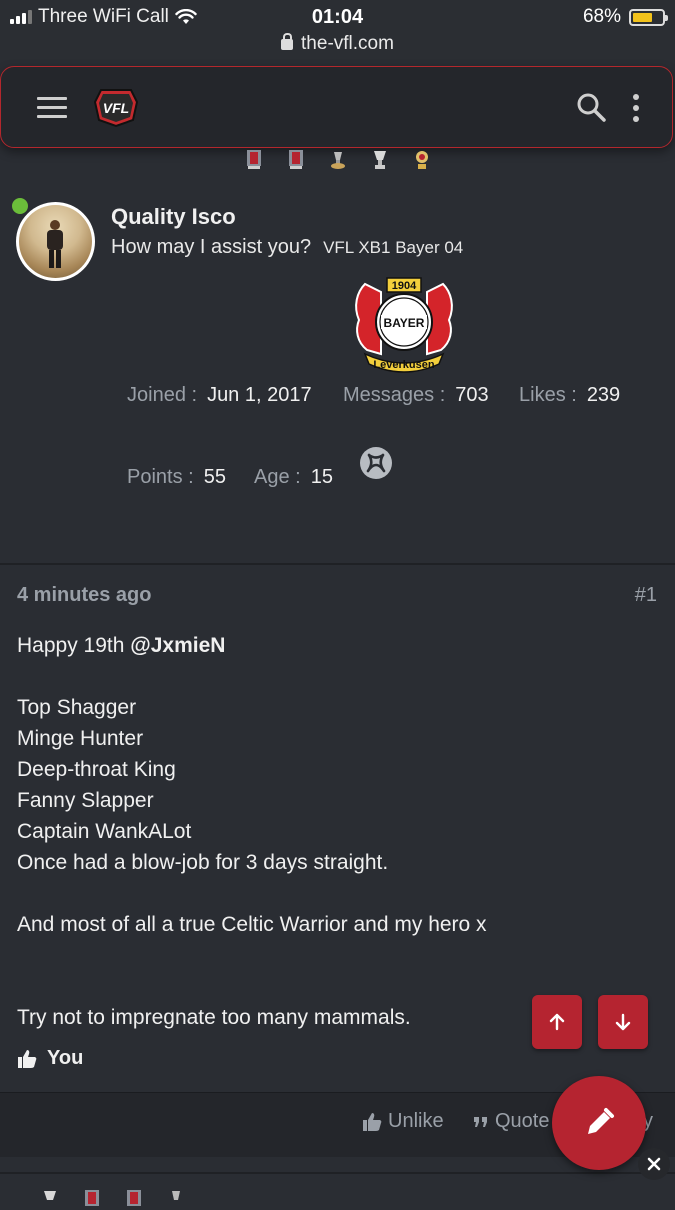  What do you see at coordinates (85, 800) in the screenshot?
I see `post-line: Fanny Slapper` at bounding box center [85, 800].